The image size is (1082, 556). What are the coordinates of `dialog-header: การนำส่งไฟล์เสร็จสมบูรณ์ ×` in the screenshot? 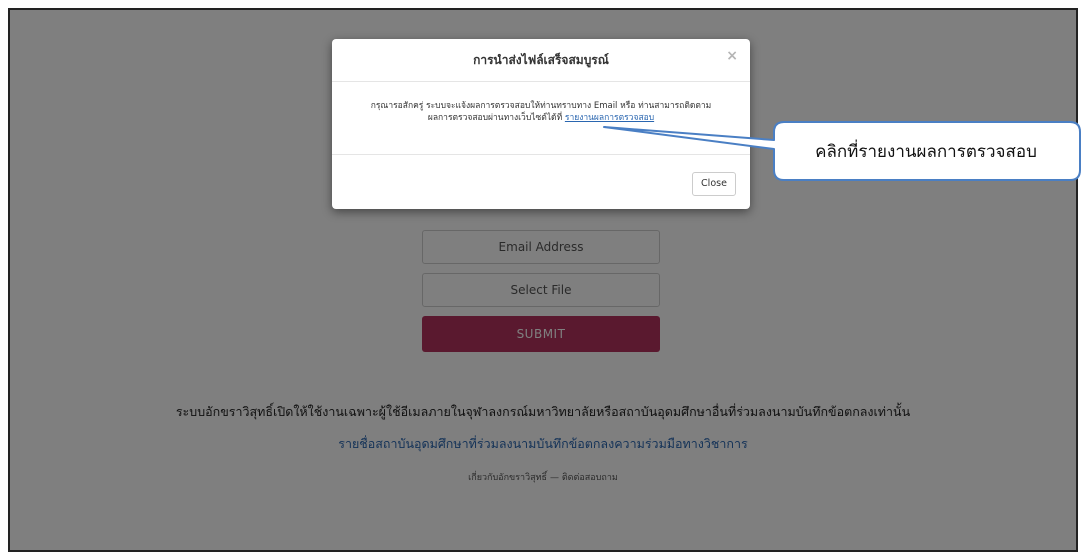 It's located at (541, 60).